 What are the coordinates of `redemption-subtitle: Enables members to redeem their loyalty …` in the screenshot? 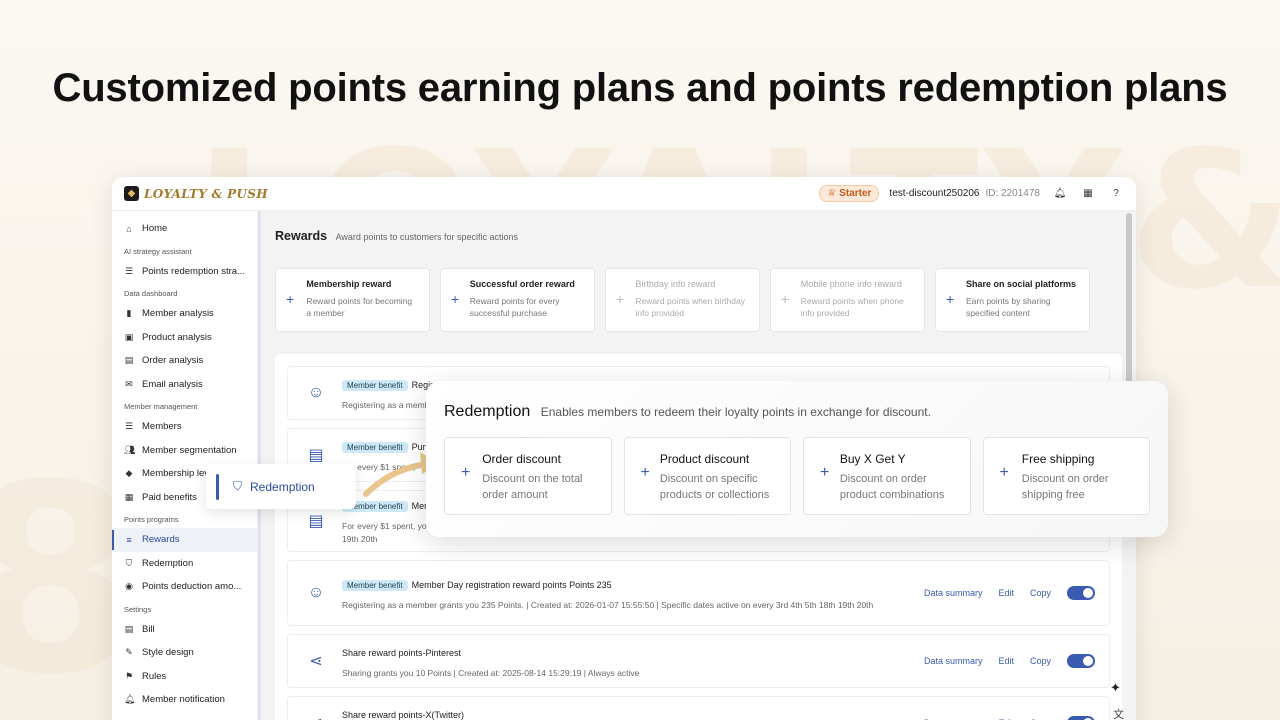 It's located at (735, 412).